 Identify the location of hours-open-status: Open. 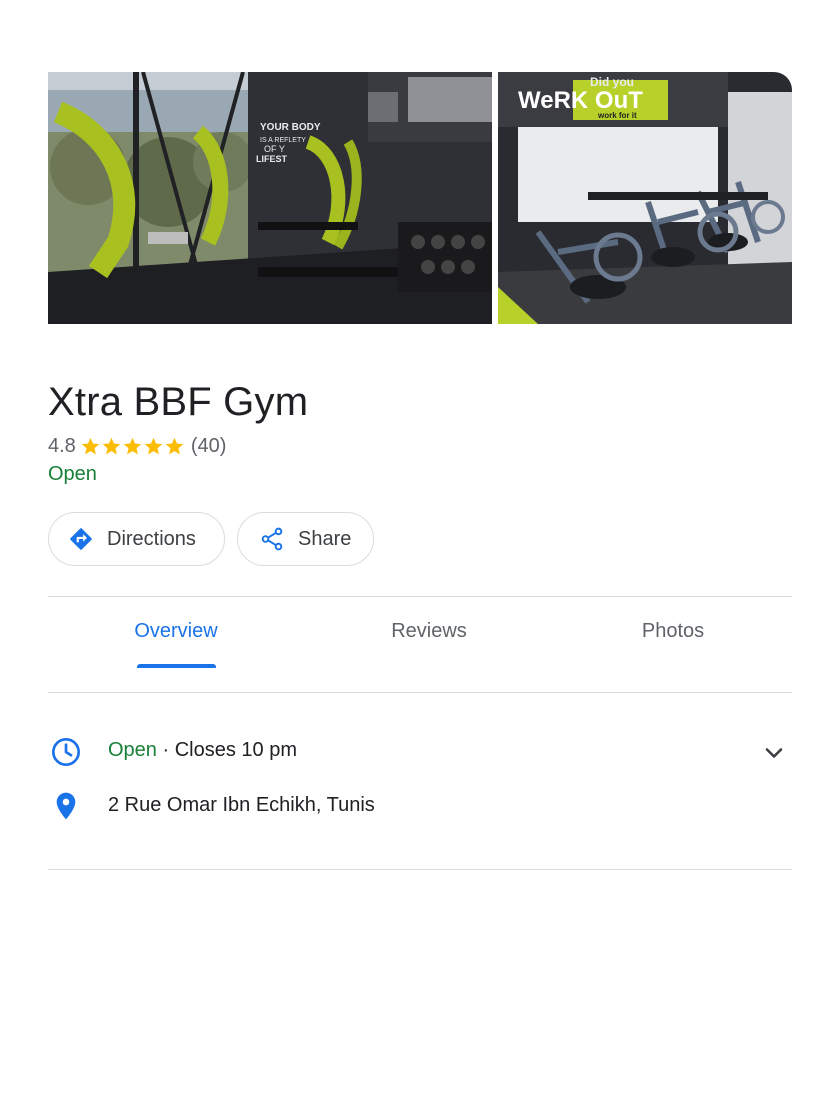
(132, 750).